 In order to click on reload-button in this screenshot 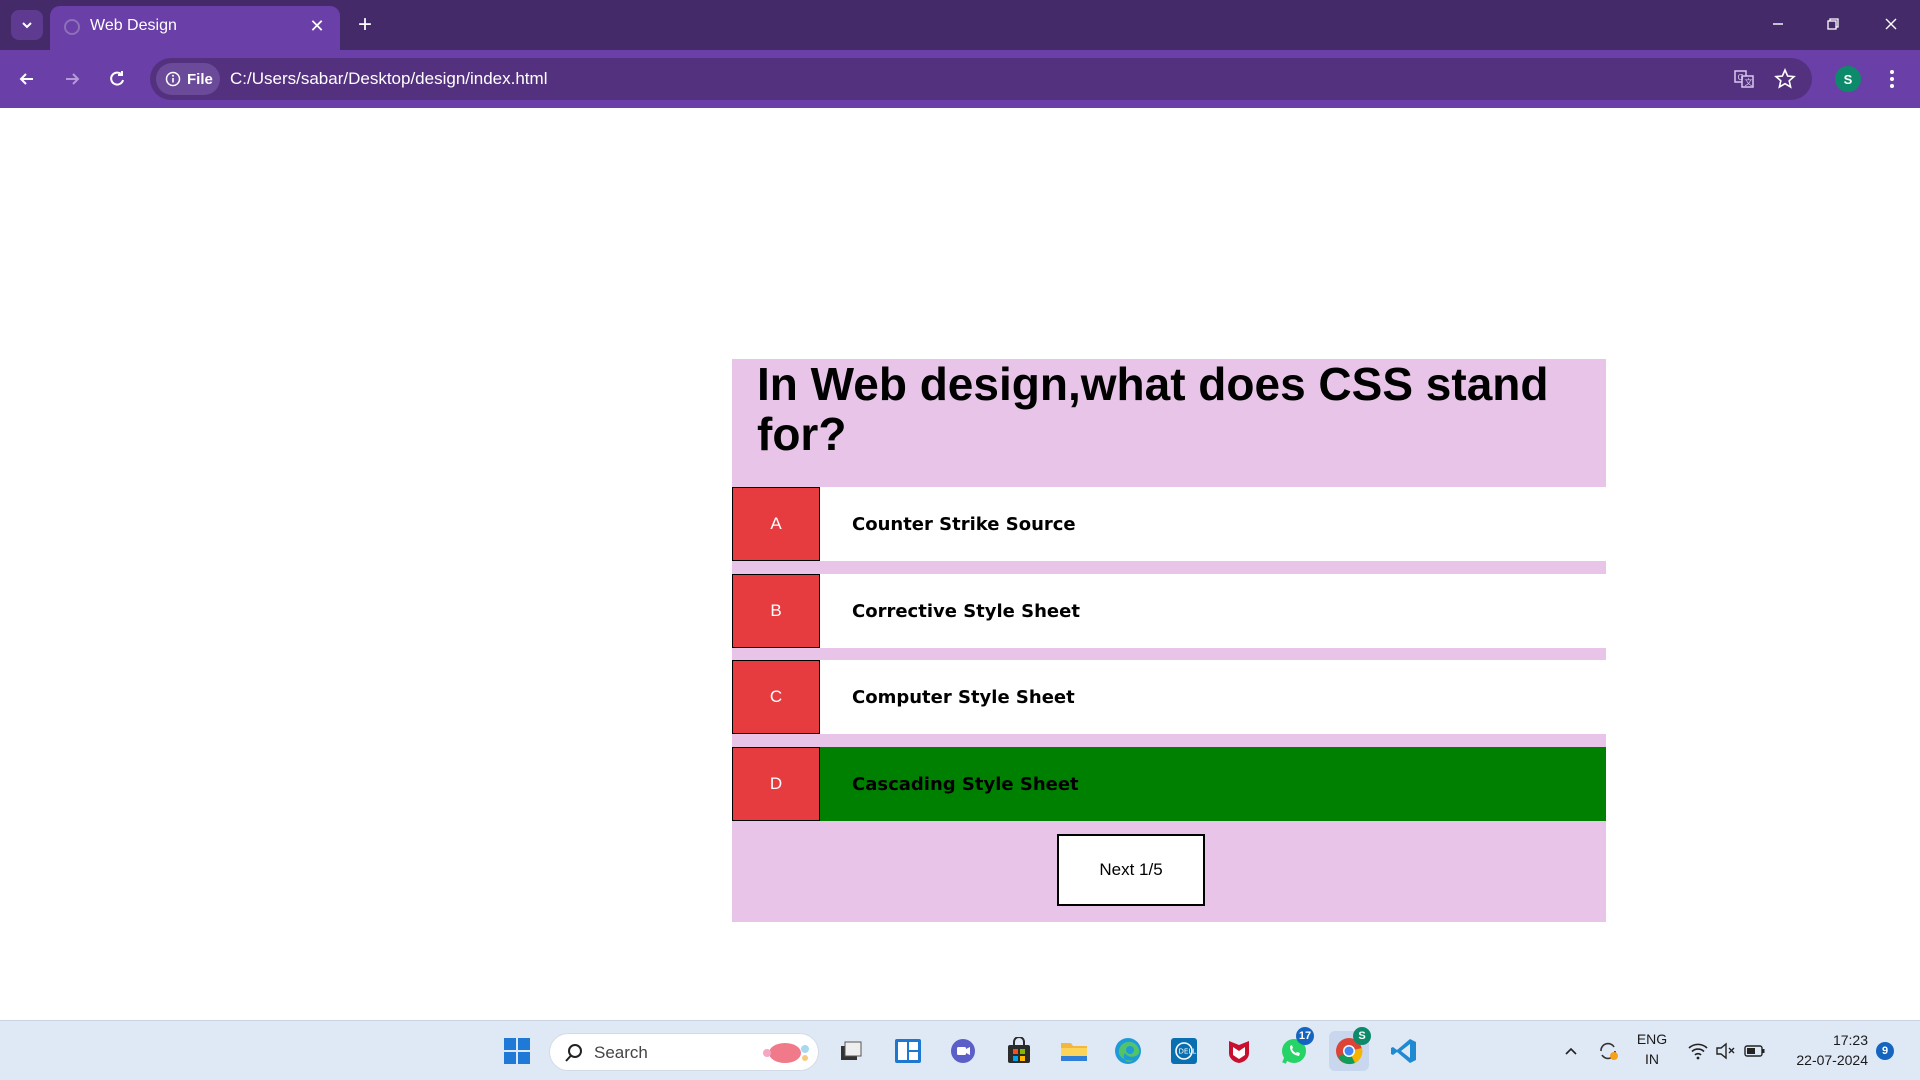, I will do `click(117, 79)`.